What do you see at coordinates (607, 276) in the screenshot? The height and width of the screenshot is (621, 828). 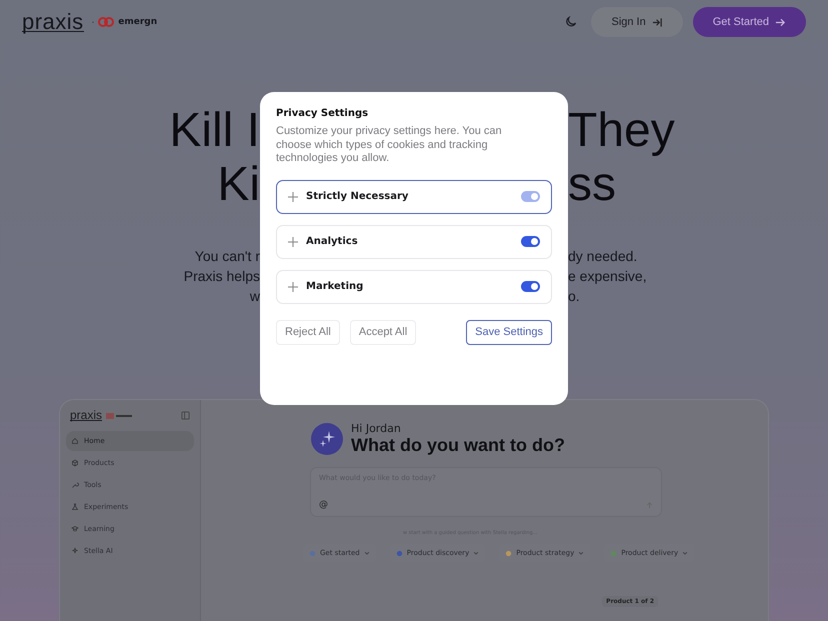 I see `subtitle-text: e expensive,` at bounding box center [607, 276].